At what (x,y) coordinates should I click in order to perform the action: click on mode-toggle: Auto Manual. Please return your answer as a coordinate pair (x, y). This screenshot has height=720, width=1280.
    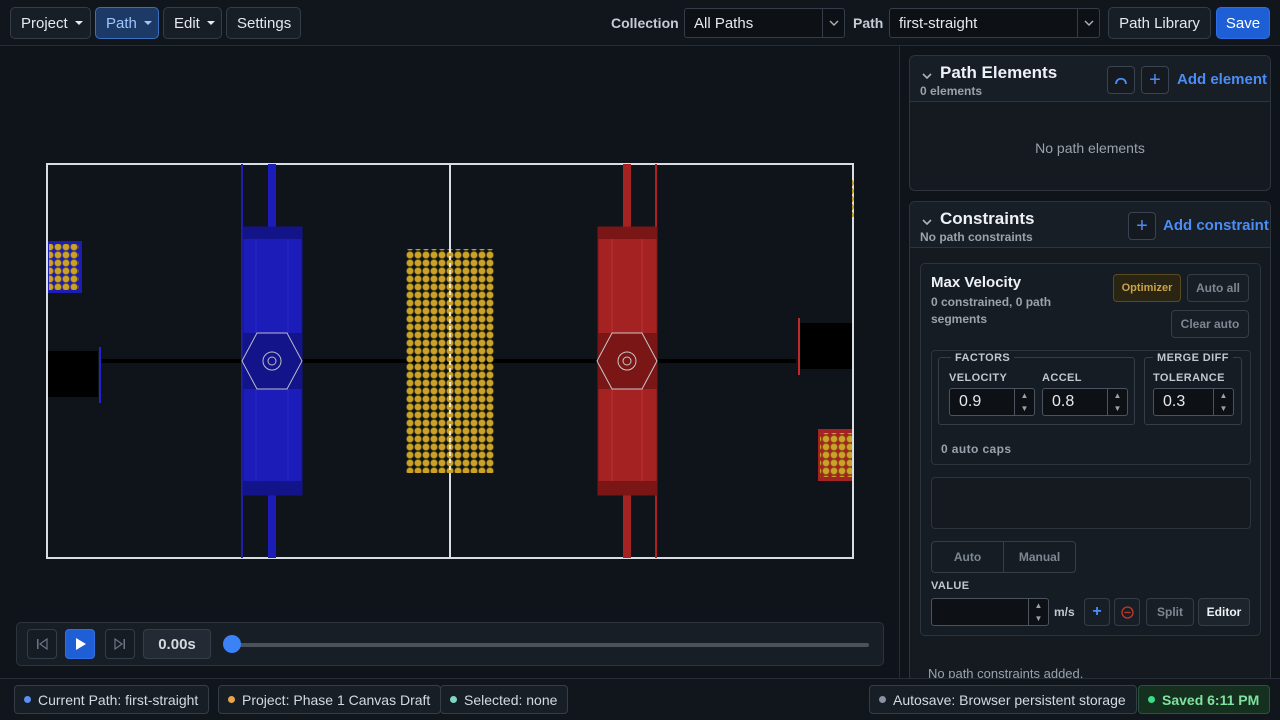
    Looking at the image, I should click on (1003, 557).